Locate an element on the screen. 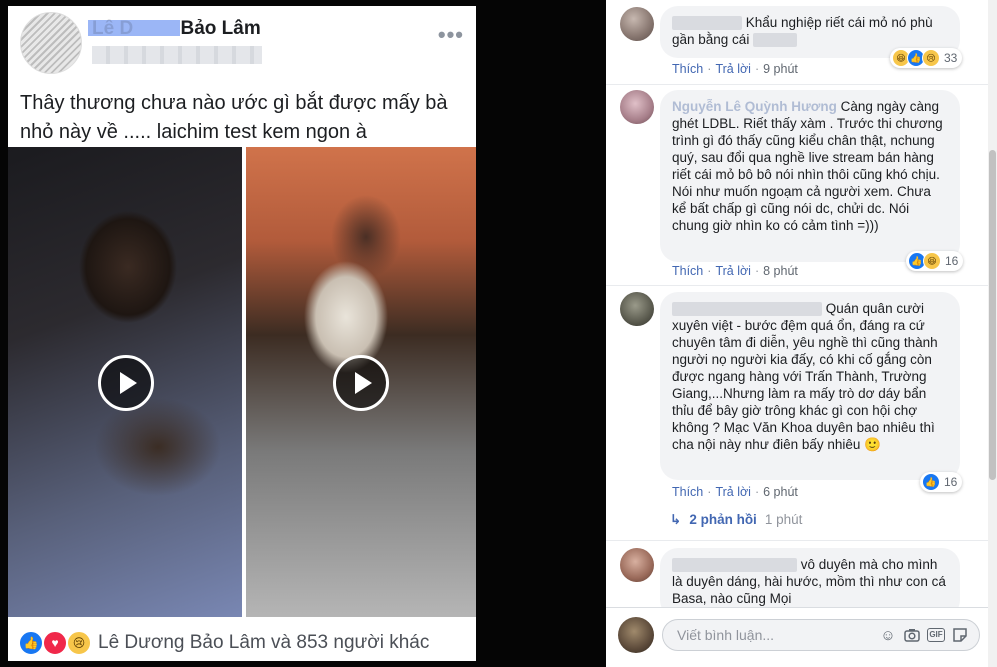 This screenshot has height=667, width=997. author-name-text: Bảo Lâm is located at coordinates (220, 28).